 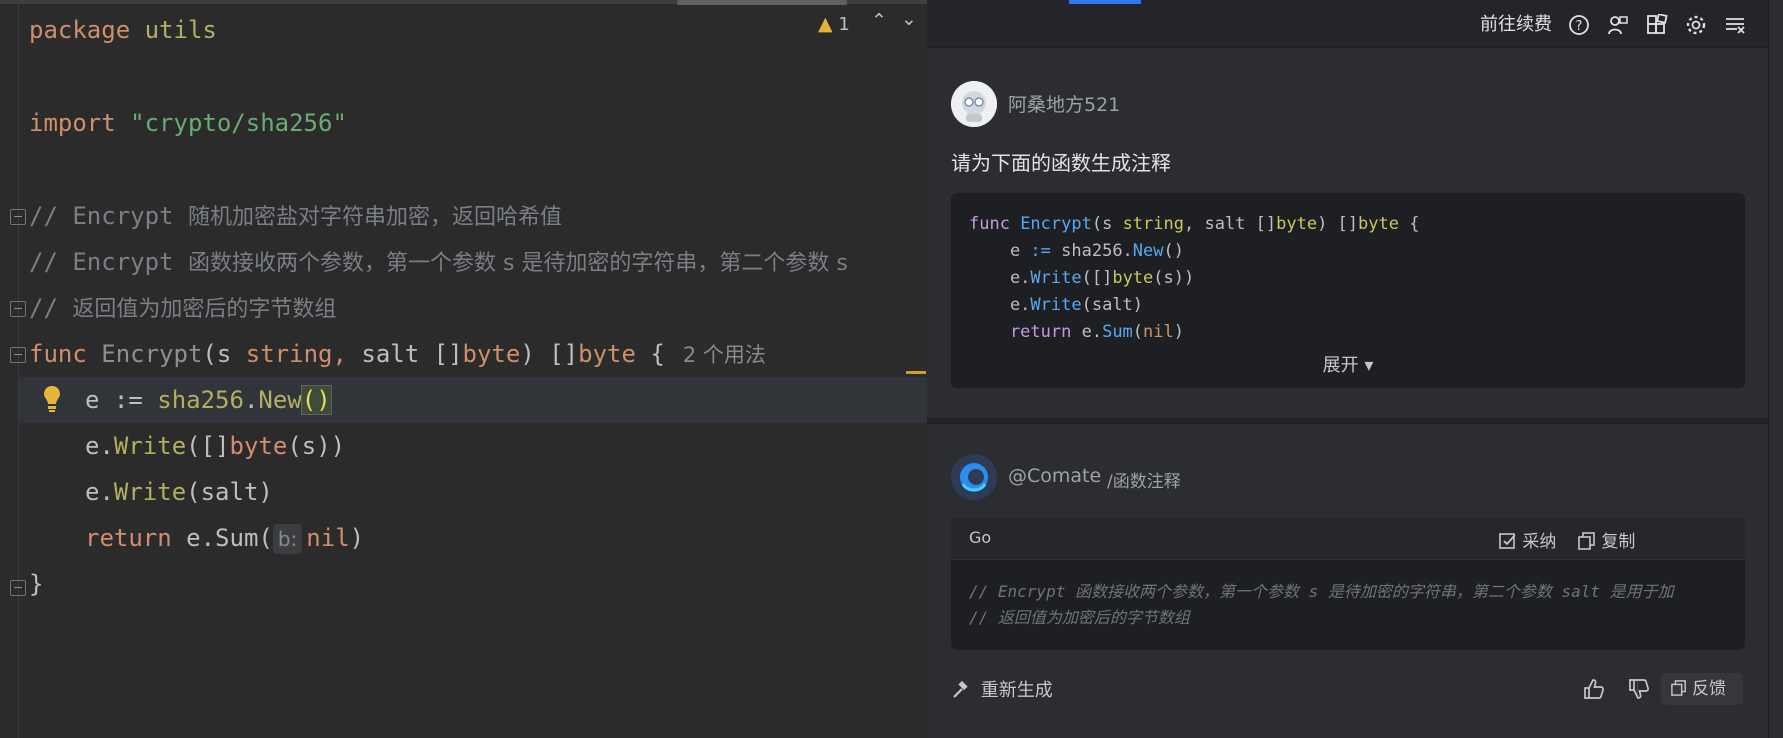 What do you see at coordinates (1586, 541) in the screenshot?
I see `copy-icon` at bounding box center [1586, 541].